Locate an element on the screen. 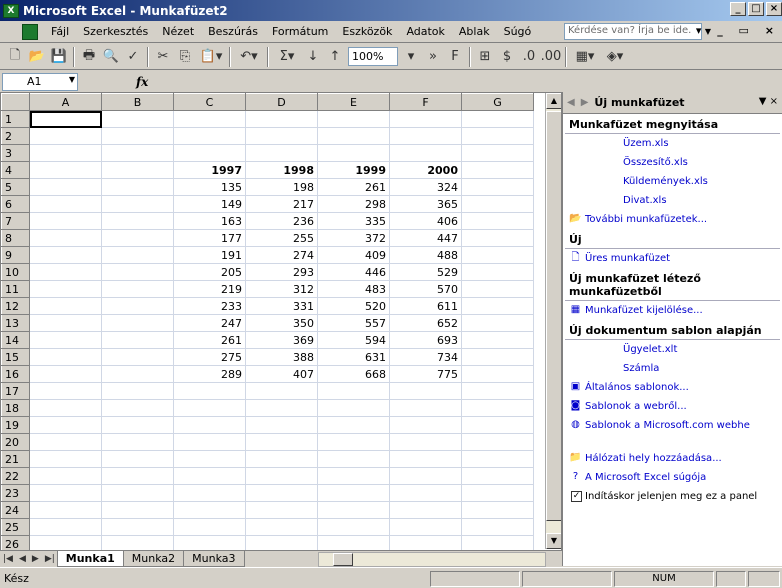 The width and height of the screenshot is (782, 588). cell: 693 is located at coordinates (425, 340).